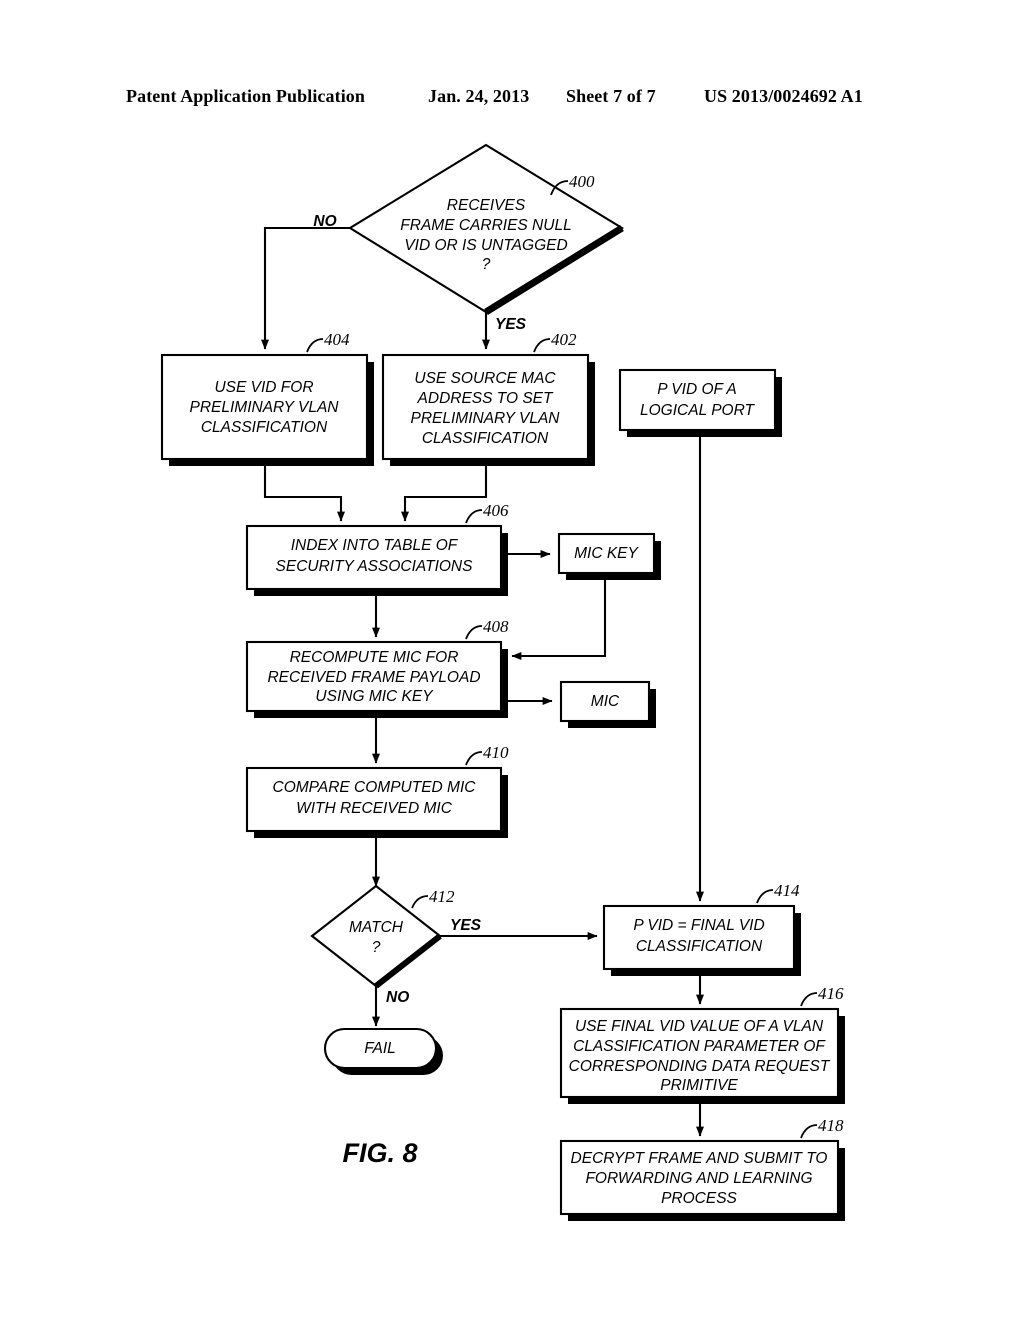  Describe the element at coordinates (542, 345) in the screenshot. I see `node-402-leader` at that location.